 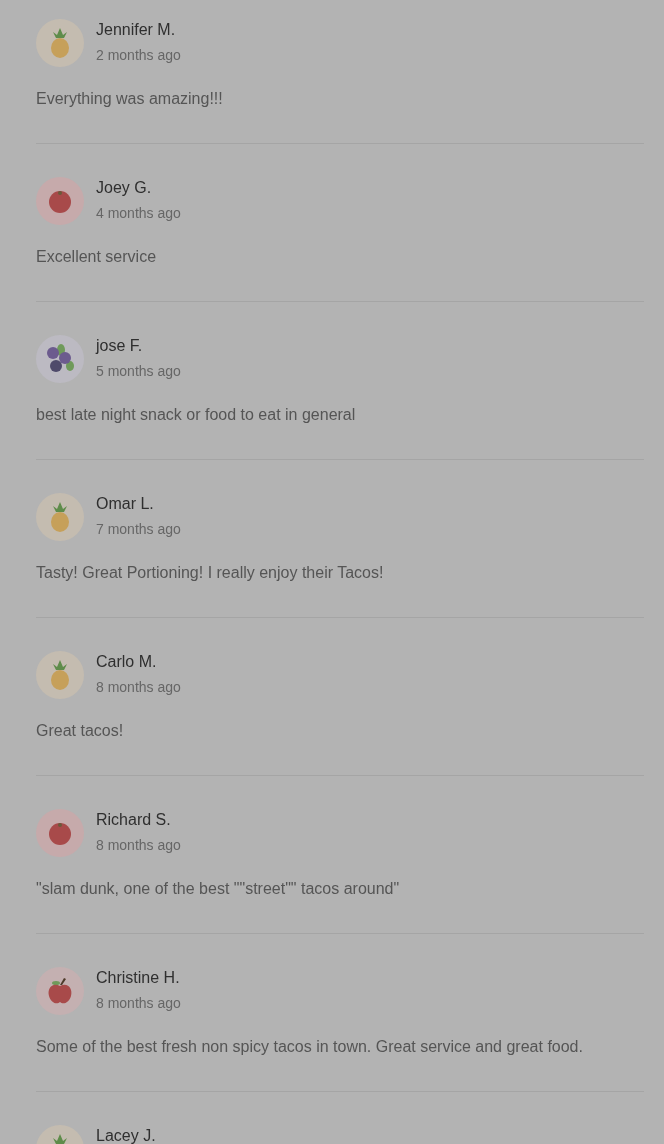 I want to click on review-time: 2 months ago, so click(x=138, y=55).